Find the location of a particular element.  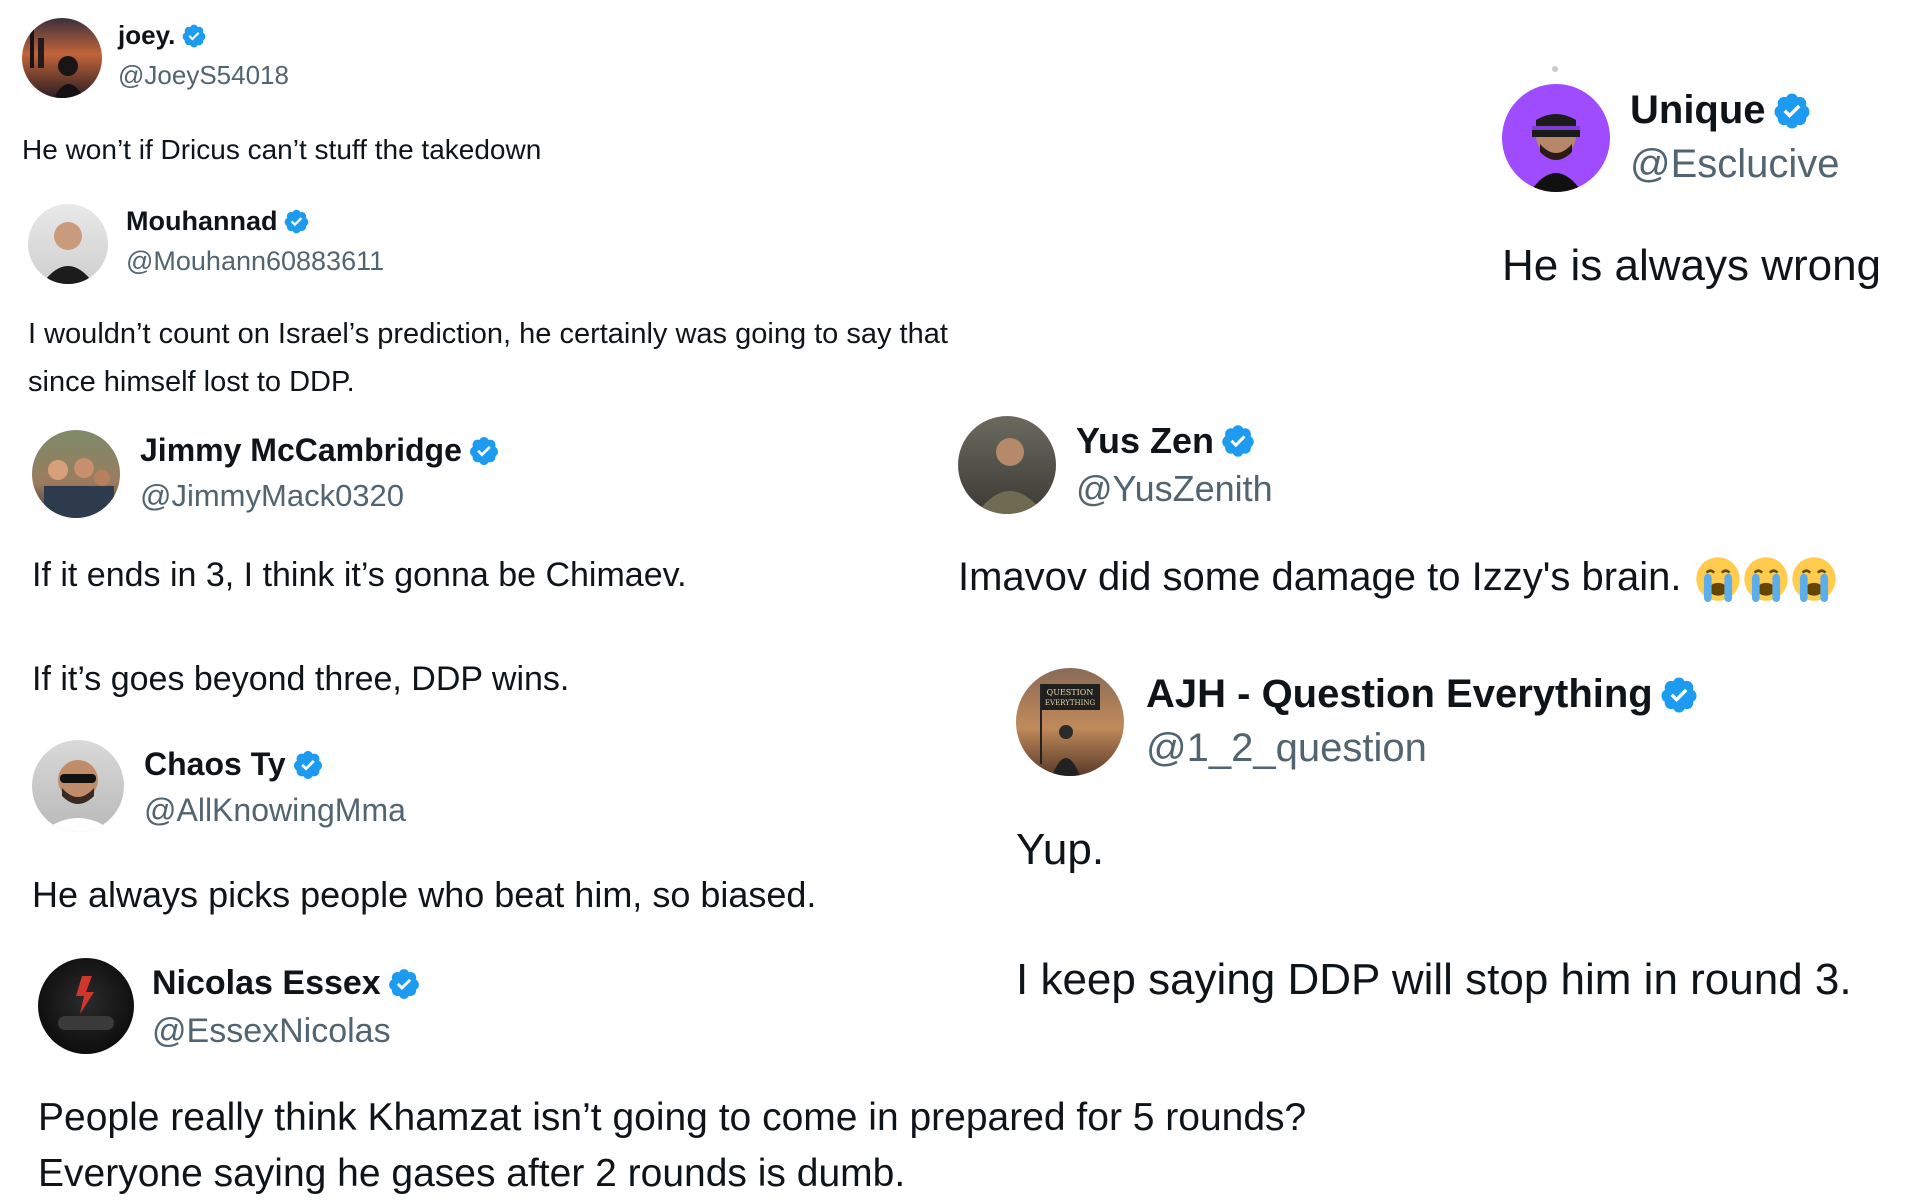

handle: @1_2_question is located at coordinates (1286, 748).